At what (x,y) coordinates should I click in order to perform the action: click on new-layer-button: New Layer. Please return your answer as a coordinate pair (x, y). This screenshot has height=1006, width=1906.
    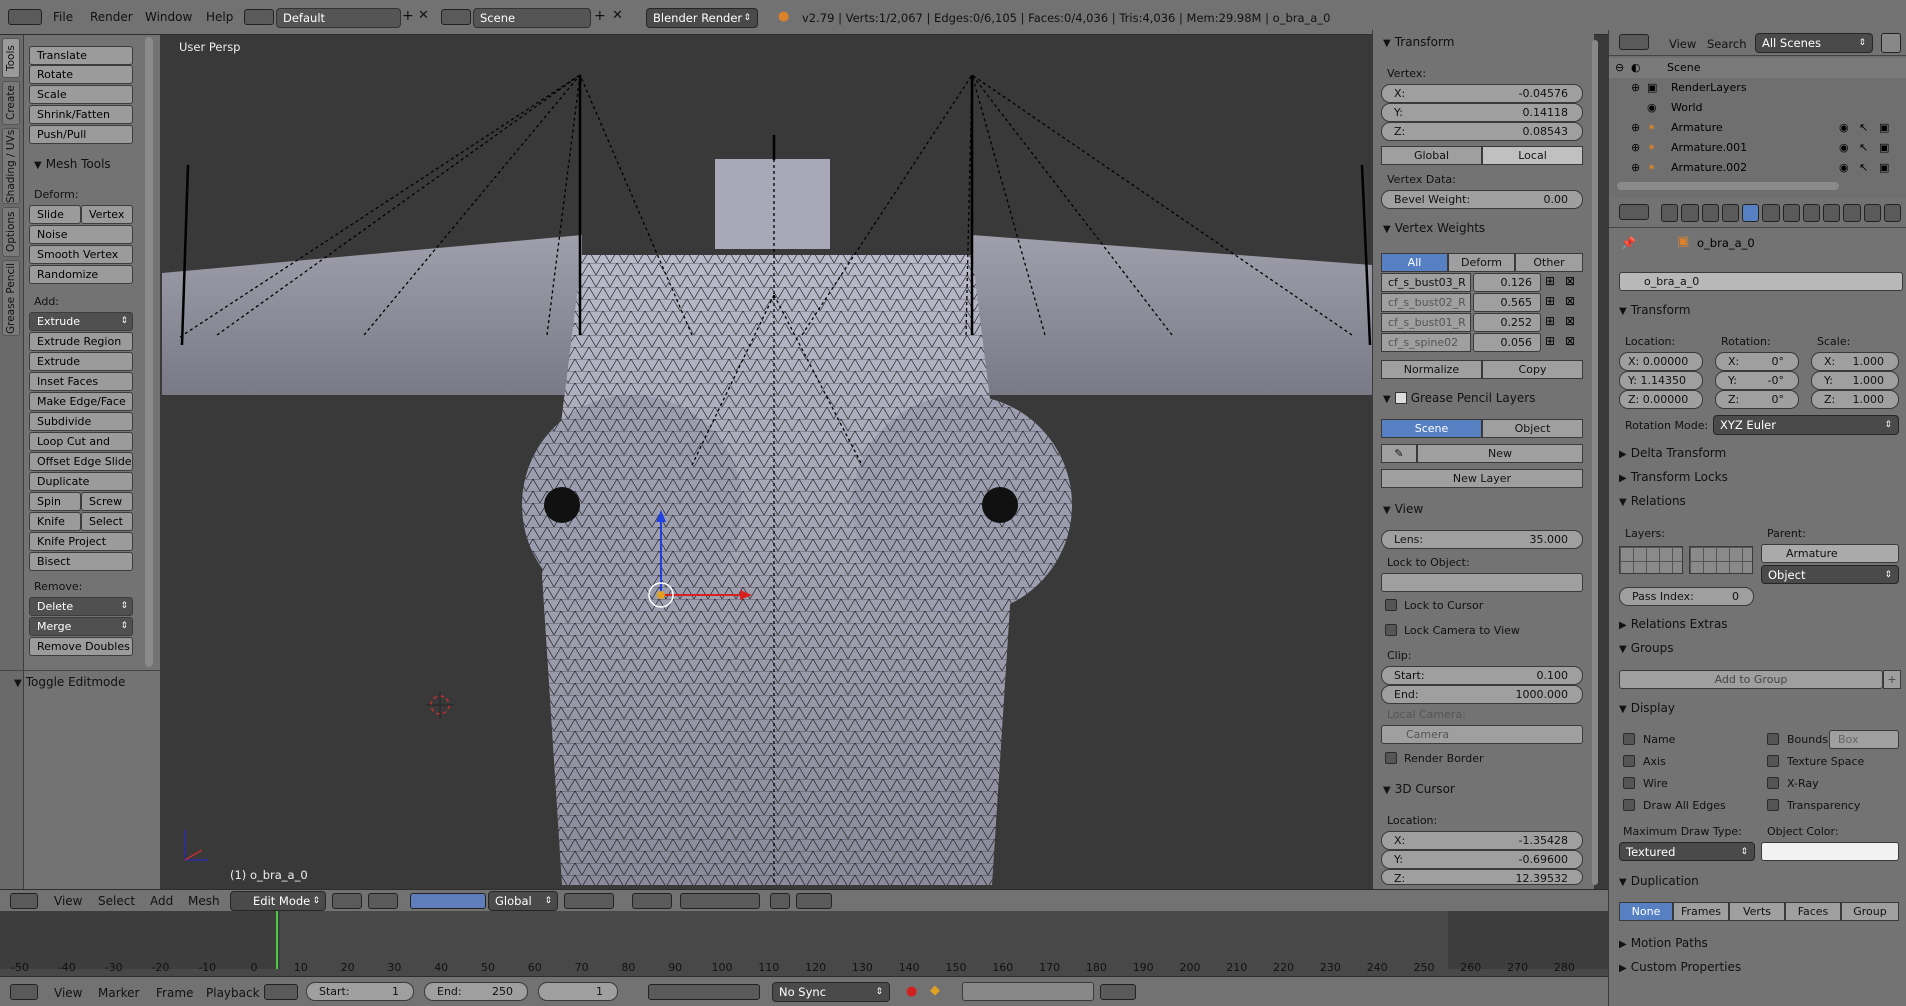
    Looking at the image, I should click on (1482, 478).